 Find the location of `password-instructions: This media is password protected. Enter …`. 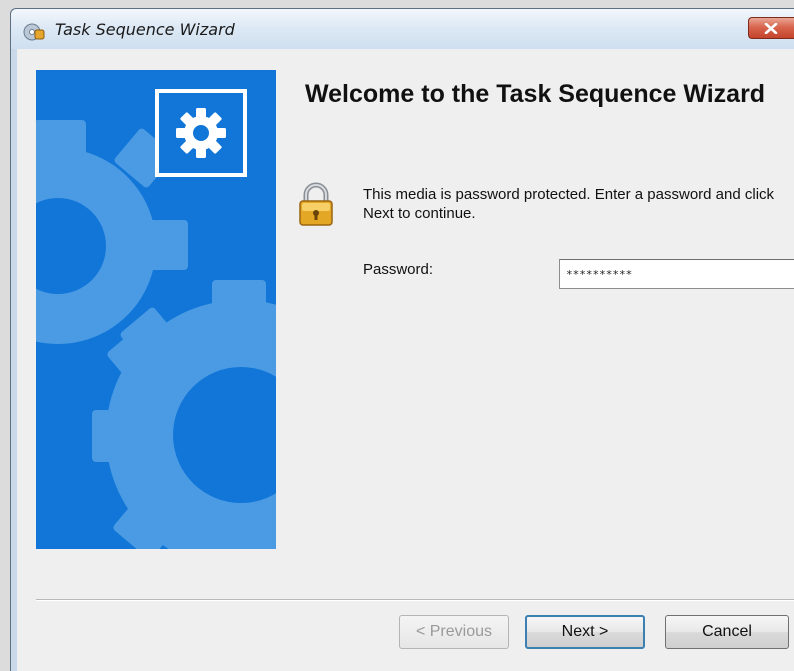

password-instructions: This media is password protected. Enter … is located at coordinates (569, 204).